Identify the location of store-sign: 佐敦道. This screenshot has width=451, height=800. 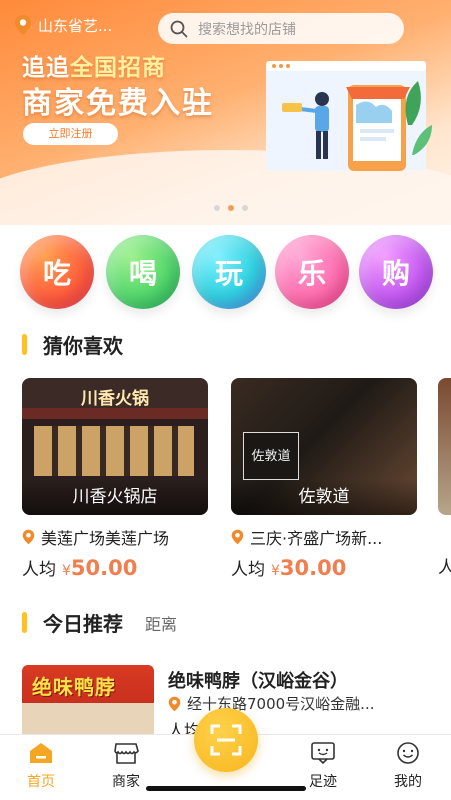
(271, 456).